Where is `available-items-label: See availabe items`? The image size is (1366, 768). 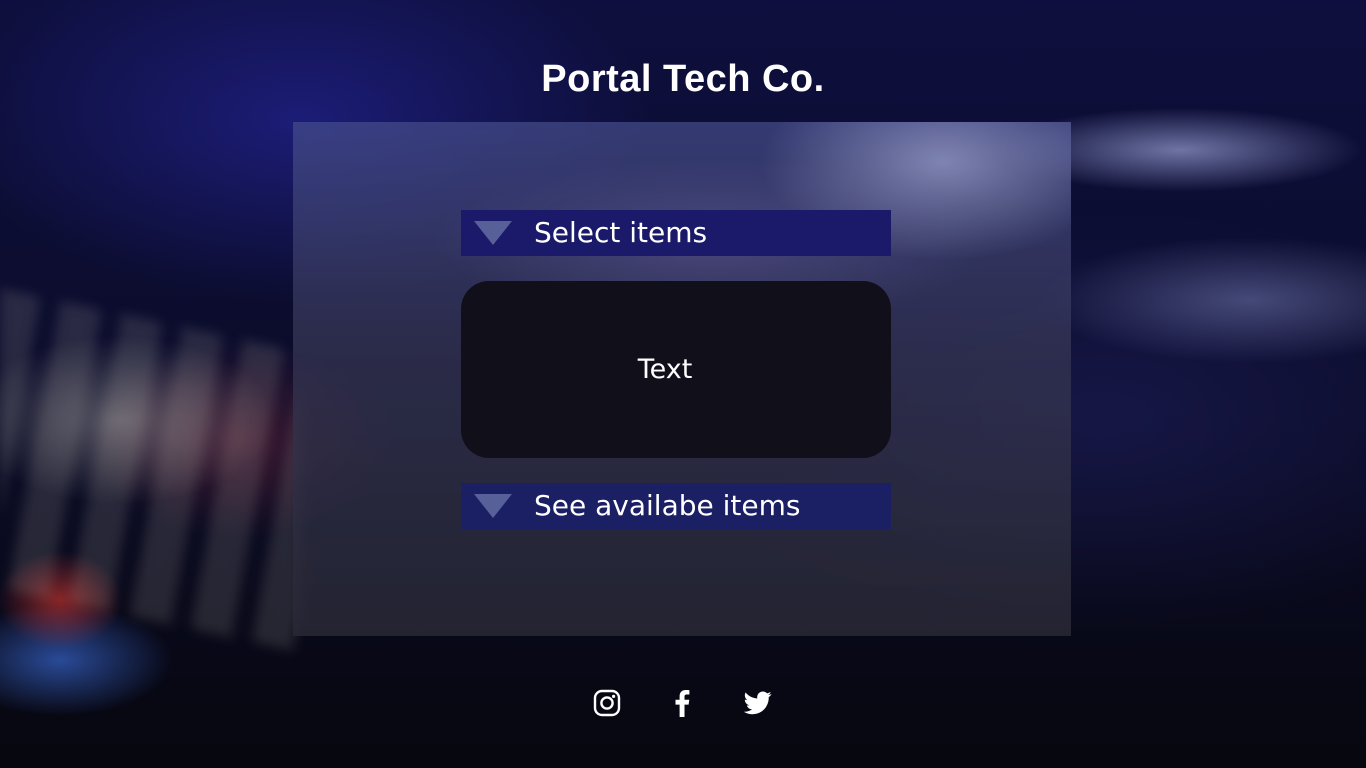 available-items-label: See availabe items is located at coordinates (667, 505).